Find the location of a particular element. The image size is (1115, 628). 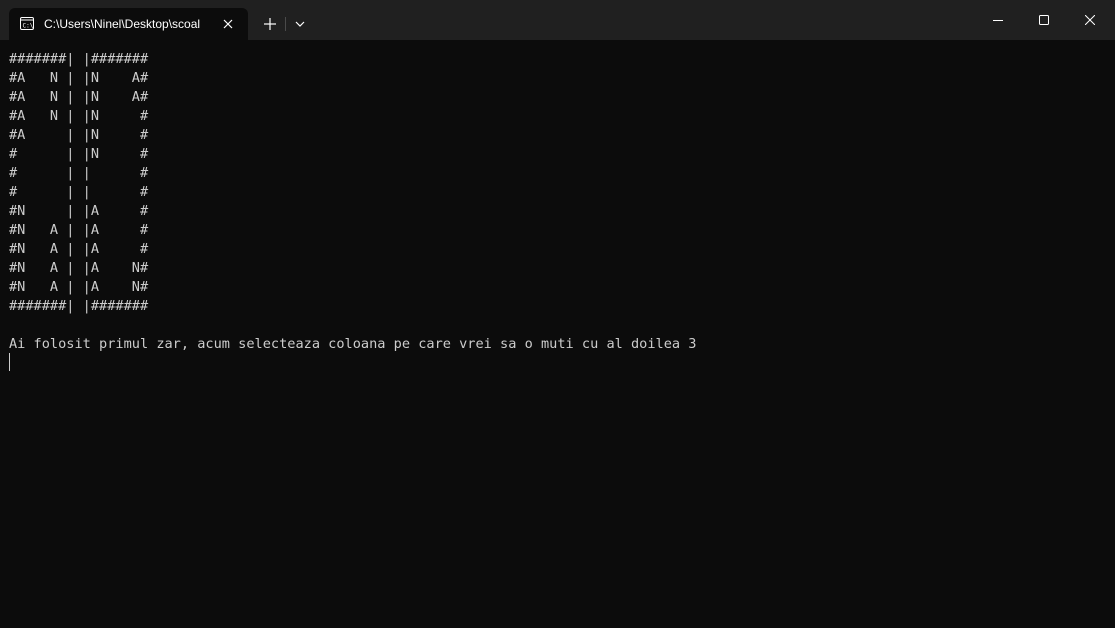

tab-title: C:\Users\Ninel\Desktop\scoal is located at coordinates (122, 24).